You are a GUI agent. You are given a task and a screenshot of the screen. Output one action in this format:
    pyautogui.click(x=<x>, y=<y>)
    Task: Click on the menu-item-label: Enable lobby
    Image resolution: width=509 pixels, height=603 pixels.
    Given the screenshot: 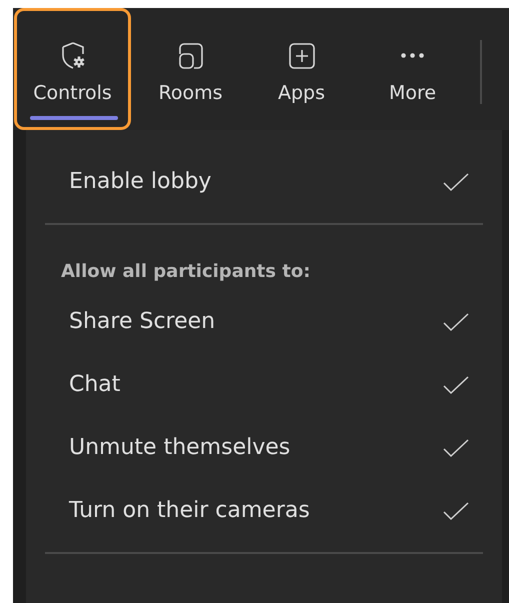 What is the action you would take?
    pyautogui.click(x=140, y=181)
    